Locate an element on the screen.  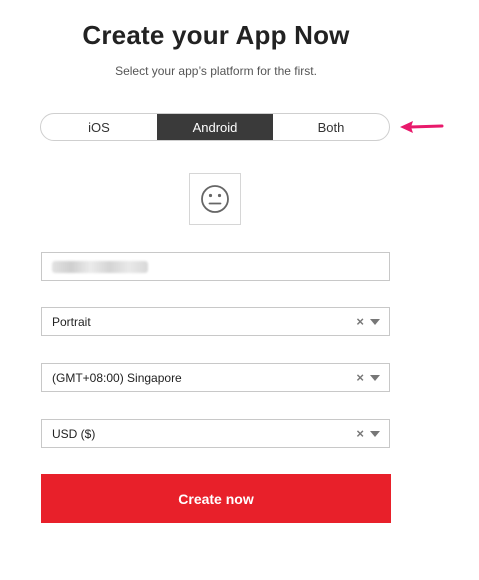
timezone-value: (GMT+08:00) Singapore is located at coordinates (117, 377).